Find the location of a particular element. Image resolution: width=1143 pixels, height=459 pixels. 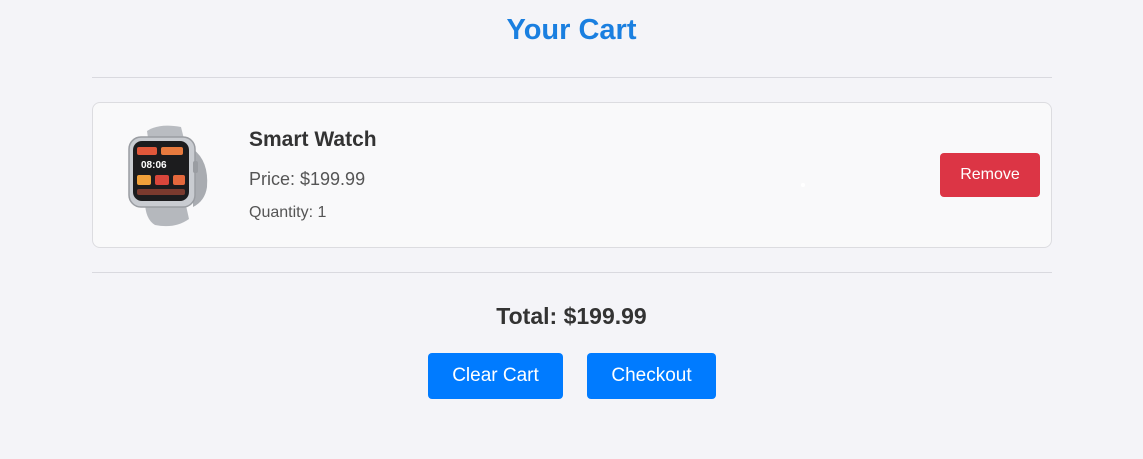

clear-cart-button: Clear Cart is located at coordinates (495, 376).